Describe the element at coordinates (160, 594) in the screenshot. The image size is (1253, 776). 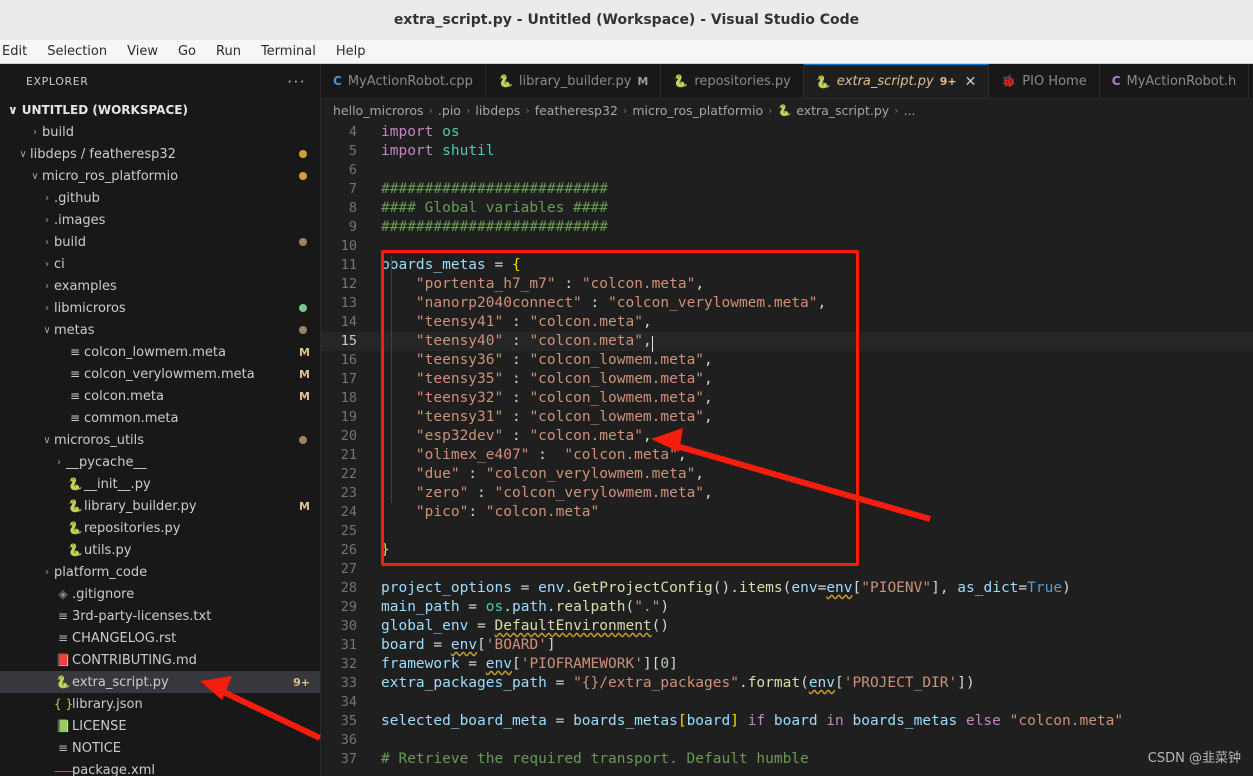
I see `tree-item--gitignore: ◈ .gitignore` at that location.